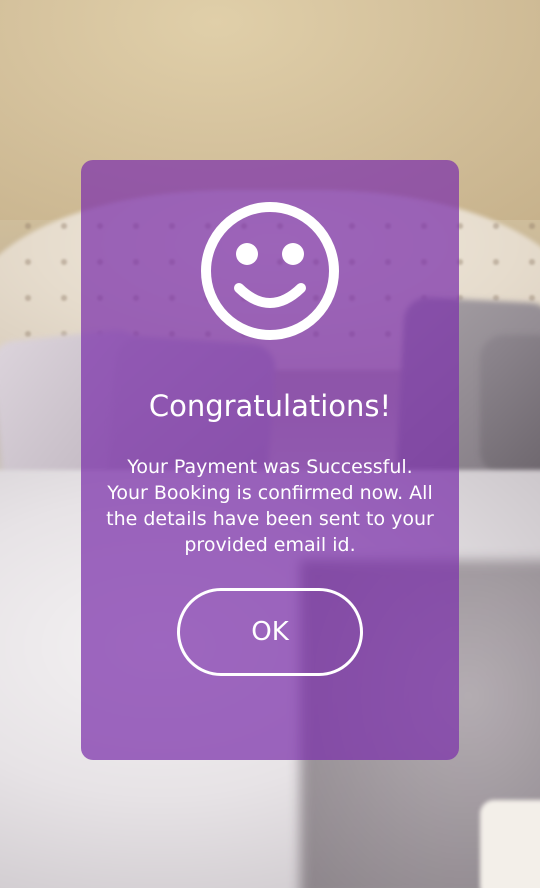 The height and width of the screenshot is (888, 540). What do you see at coordinates (270, 632) in the screenshot?
I see `ok-button: OK` at bounding box center [270, 632].